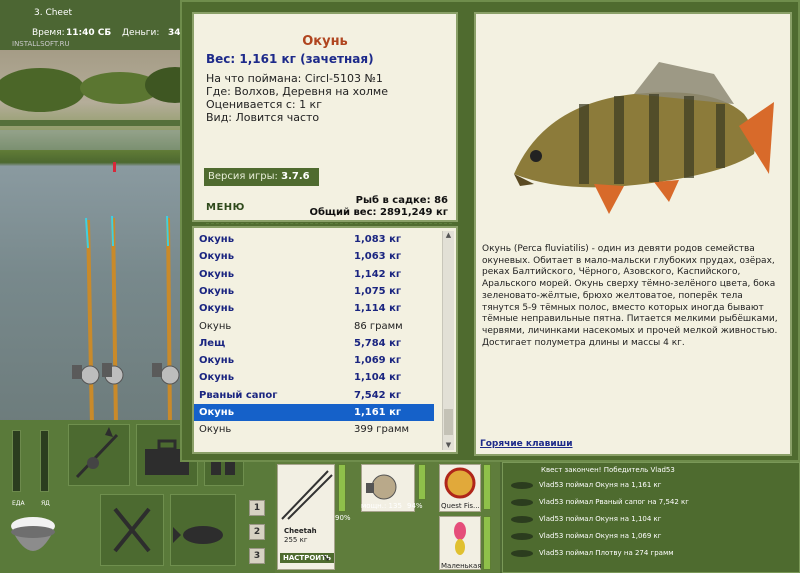 Image resolution: width=800 pixels, height=573 pixels. I want to click on catch-fish-weight: 399 грамм, so click(382, 430).